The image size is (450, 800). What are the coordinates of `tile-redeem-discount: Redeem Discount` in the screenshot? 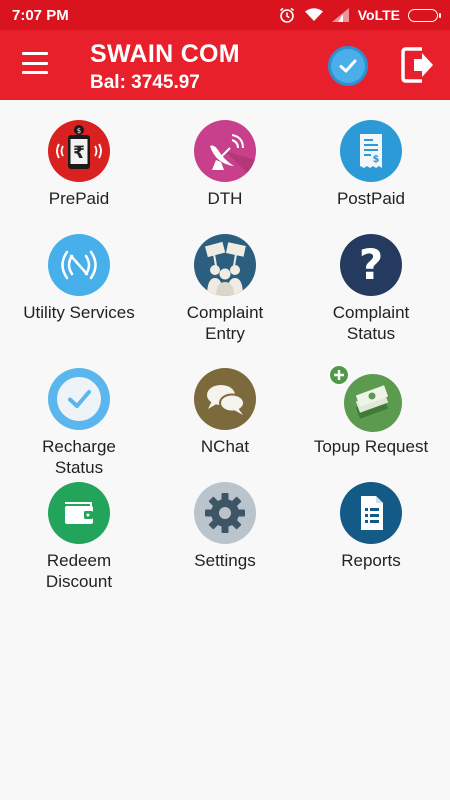 It's located at (79, 537).